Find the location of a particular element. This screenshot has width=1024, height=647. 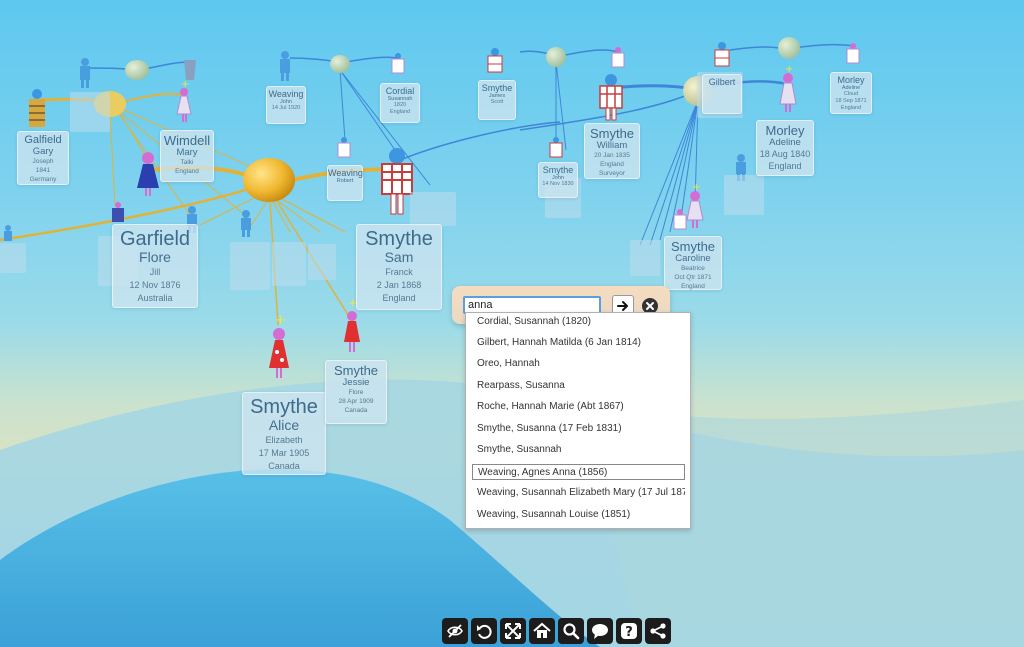

undo-button is located at coordinates (484, 631).